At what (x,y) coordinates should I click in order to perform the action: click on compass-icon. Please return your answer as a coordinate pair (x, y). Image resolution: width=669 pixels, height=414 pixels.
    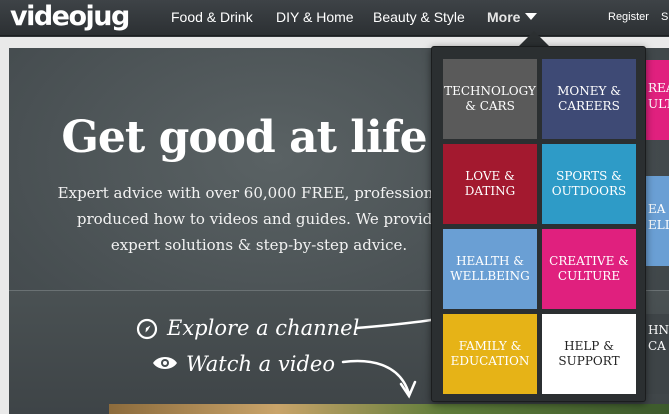
    Looking at the image, I should click on (147, 329).